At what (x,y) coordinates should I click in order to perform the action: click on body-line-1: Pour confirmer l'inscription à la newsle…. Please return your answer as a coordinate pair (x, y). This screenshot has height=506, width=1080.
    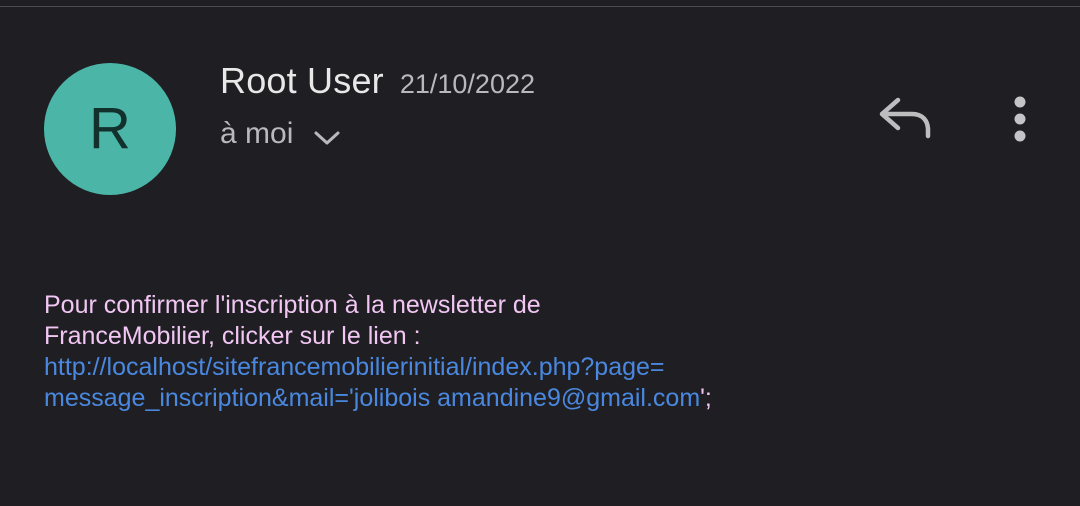
    Looking at the image, I should click on (292, 305).